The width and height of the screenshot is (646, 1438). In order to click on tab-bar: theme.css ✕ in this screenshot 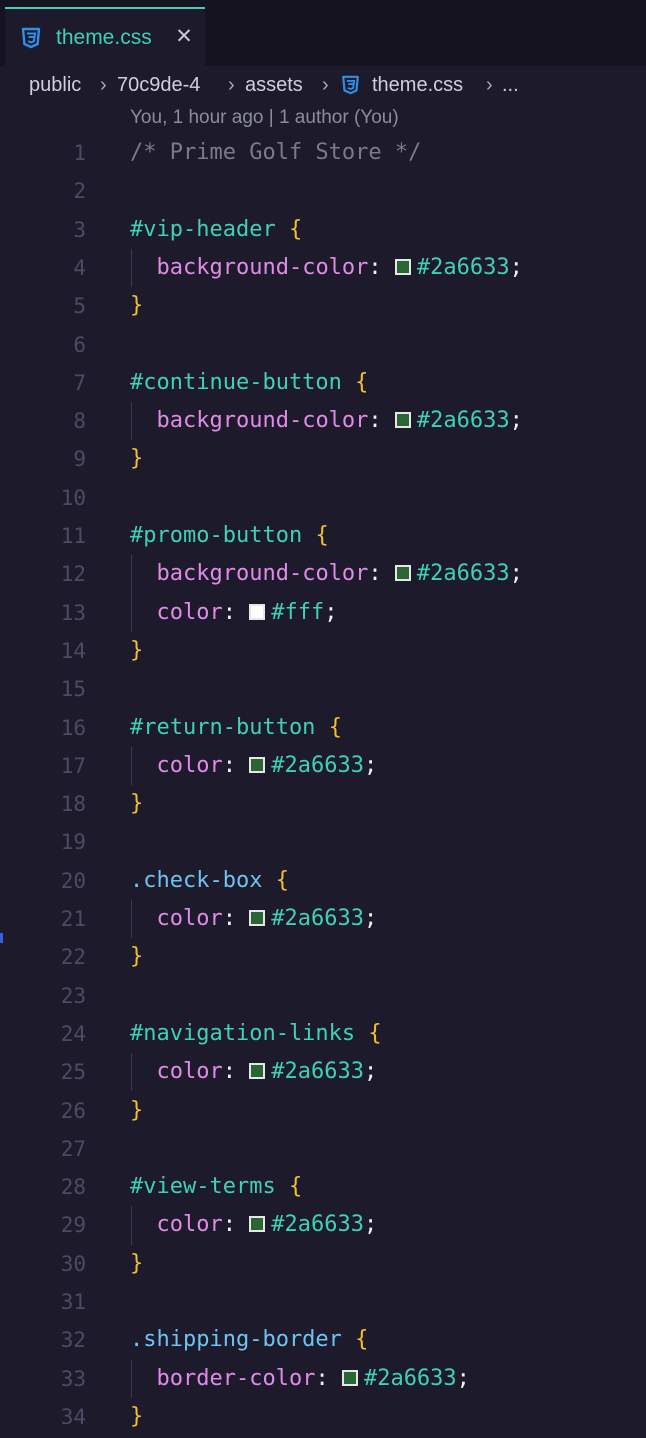, I will do `click(323, 33)`.